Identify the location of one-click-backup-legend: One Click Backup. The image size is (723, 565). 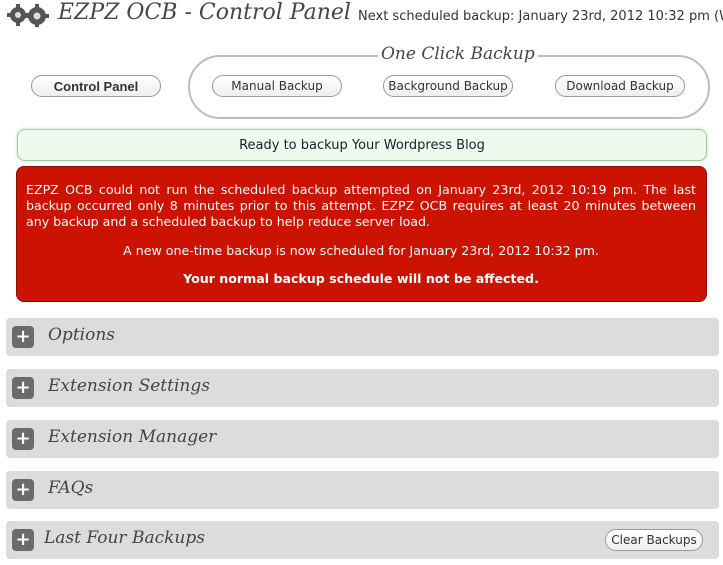
(458, 54).